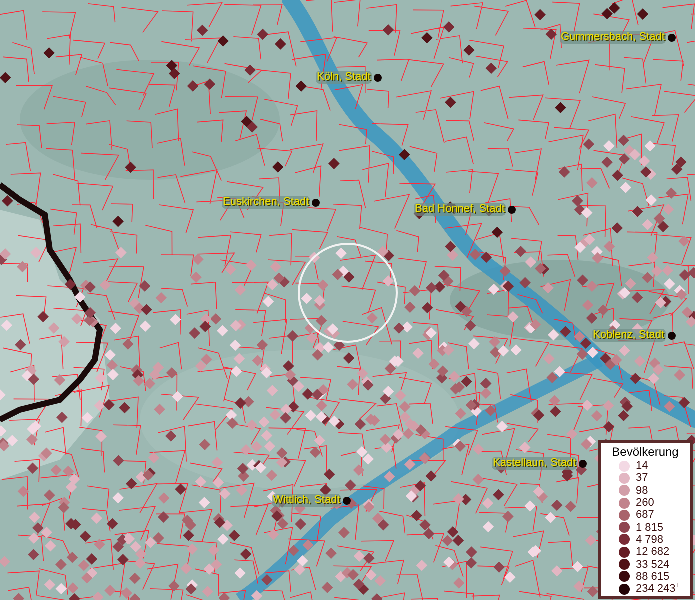  I want to click on legend-label: 234 243$^{+}$, so click(658, 589).